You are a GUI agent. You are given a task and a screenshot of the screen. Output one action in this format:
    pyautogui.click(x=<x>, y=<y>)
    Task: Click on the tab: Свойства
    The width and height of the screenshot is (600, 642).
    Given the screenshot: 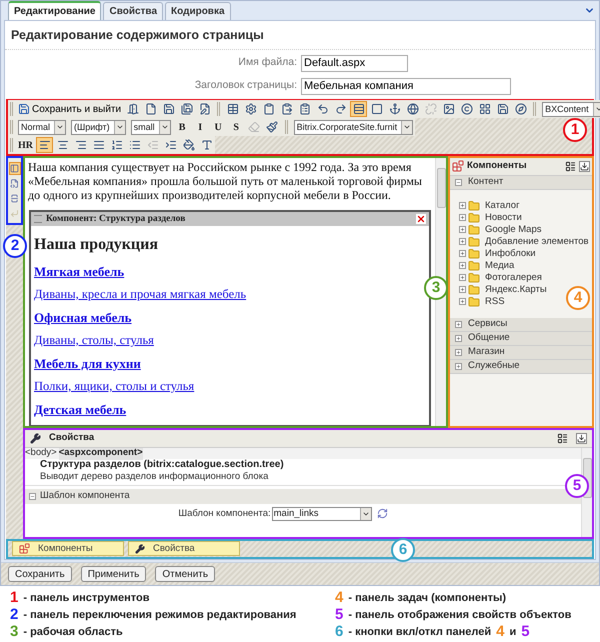 What is the action you would take?
    pyautogui.click(x=133, y=11)
    